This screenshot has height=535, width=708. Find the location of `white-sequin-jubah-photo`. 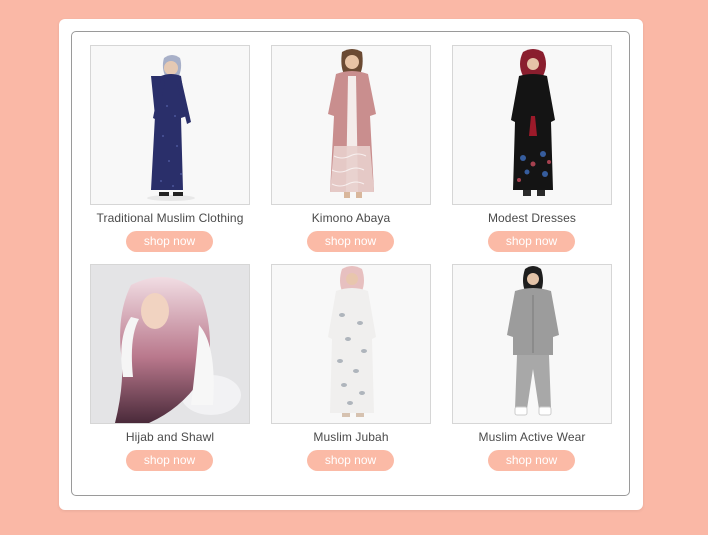

white-sequin-jubah-photo is located at coordinates (351, 344).